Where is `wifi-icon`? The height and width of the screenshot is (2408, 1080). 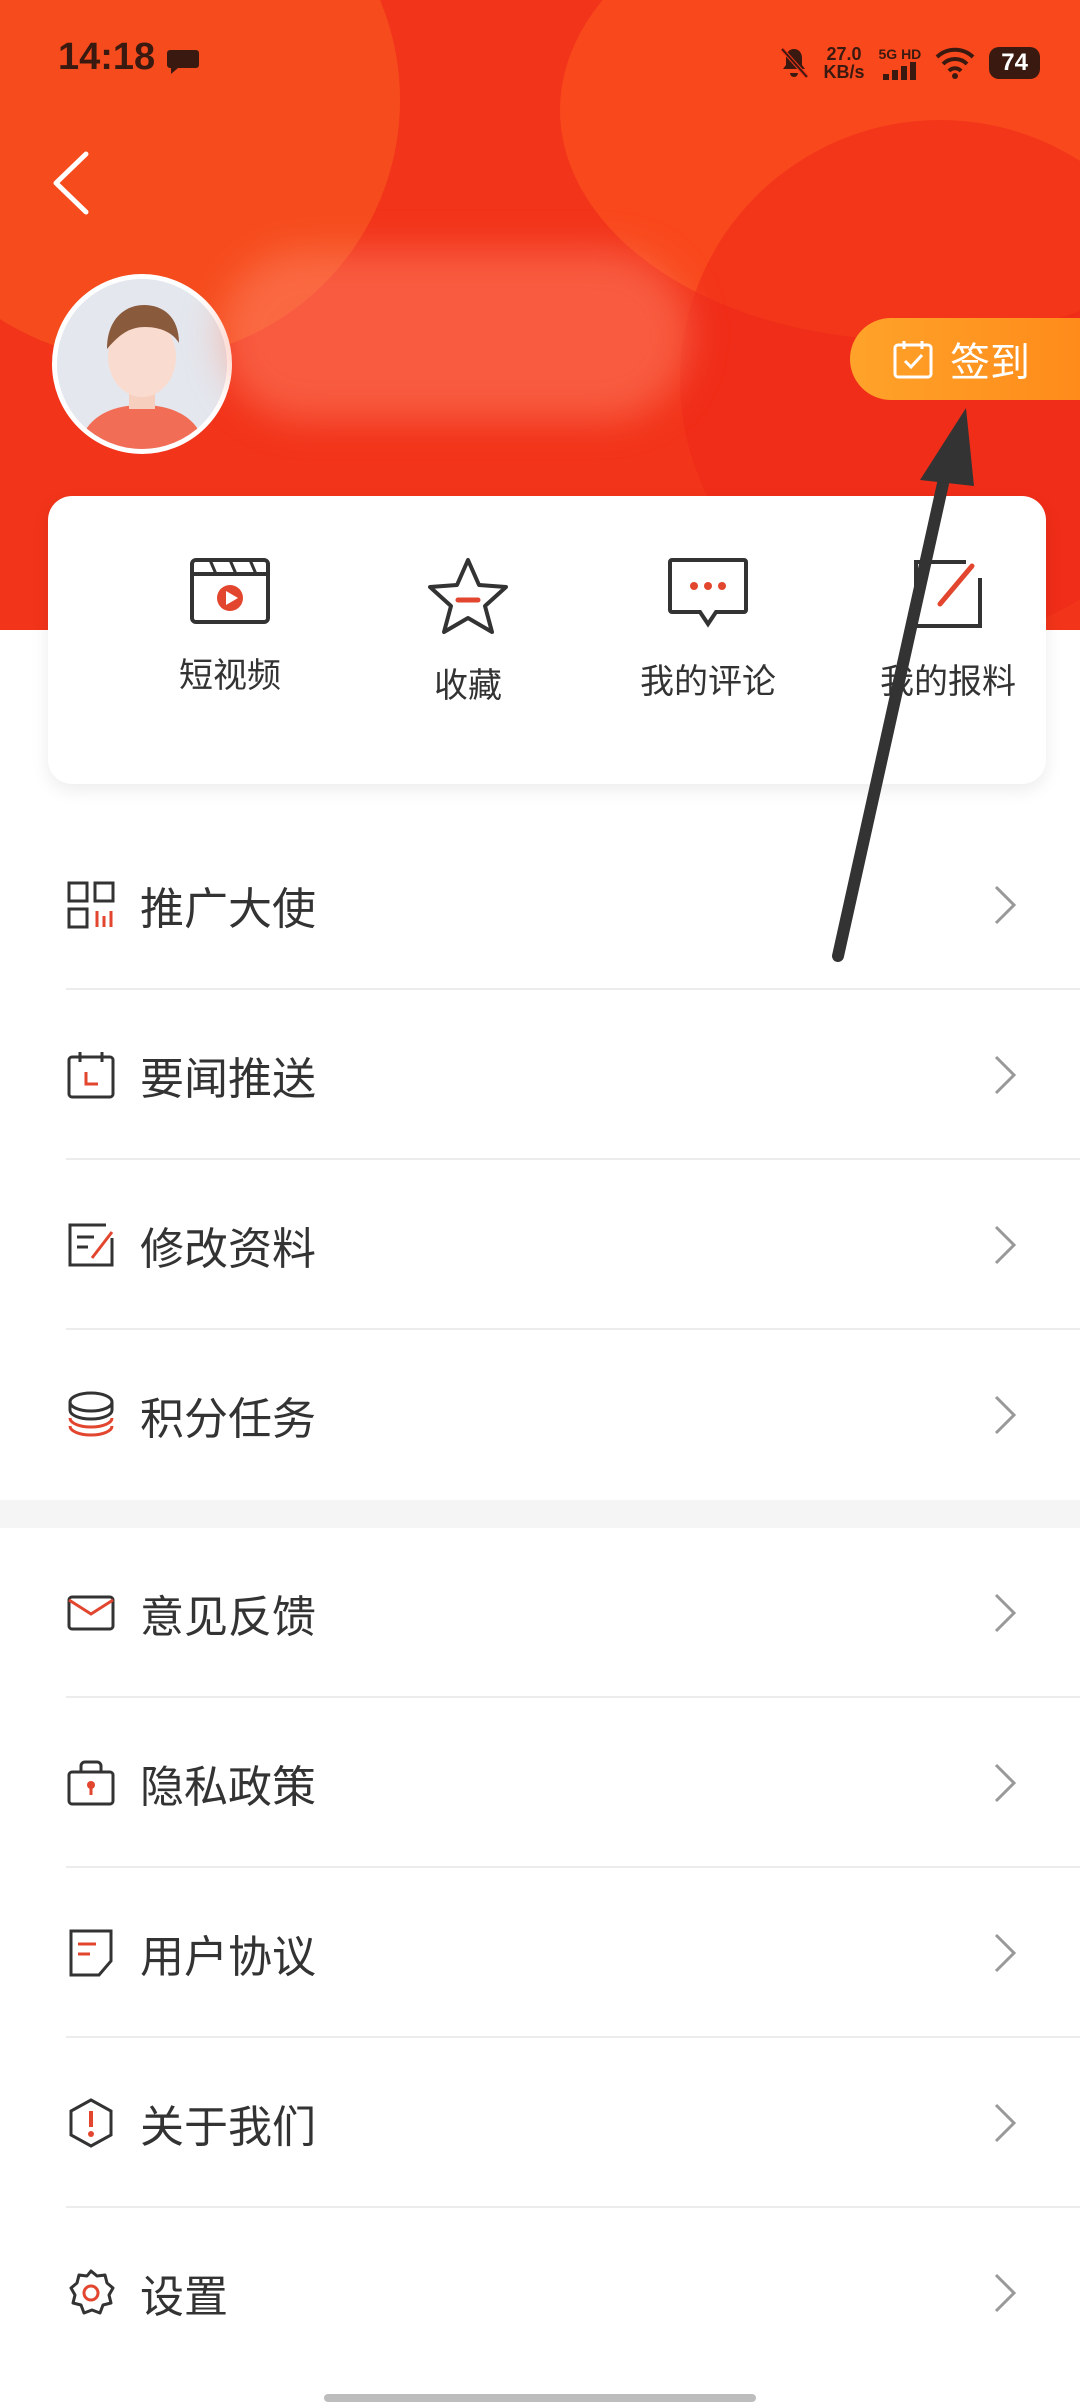 wifi-icon is located at coordinates (955, 63).